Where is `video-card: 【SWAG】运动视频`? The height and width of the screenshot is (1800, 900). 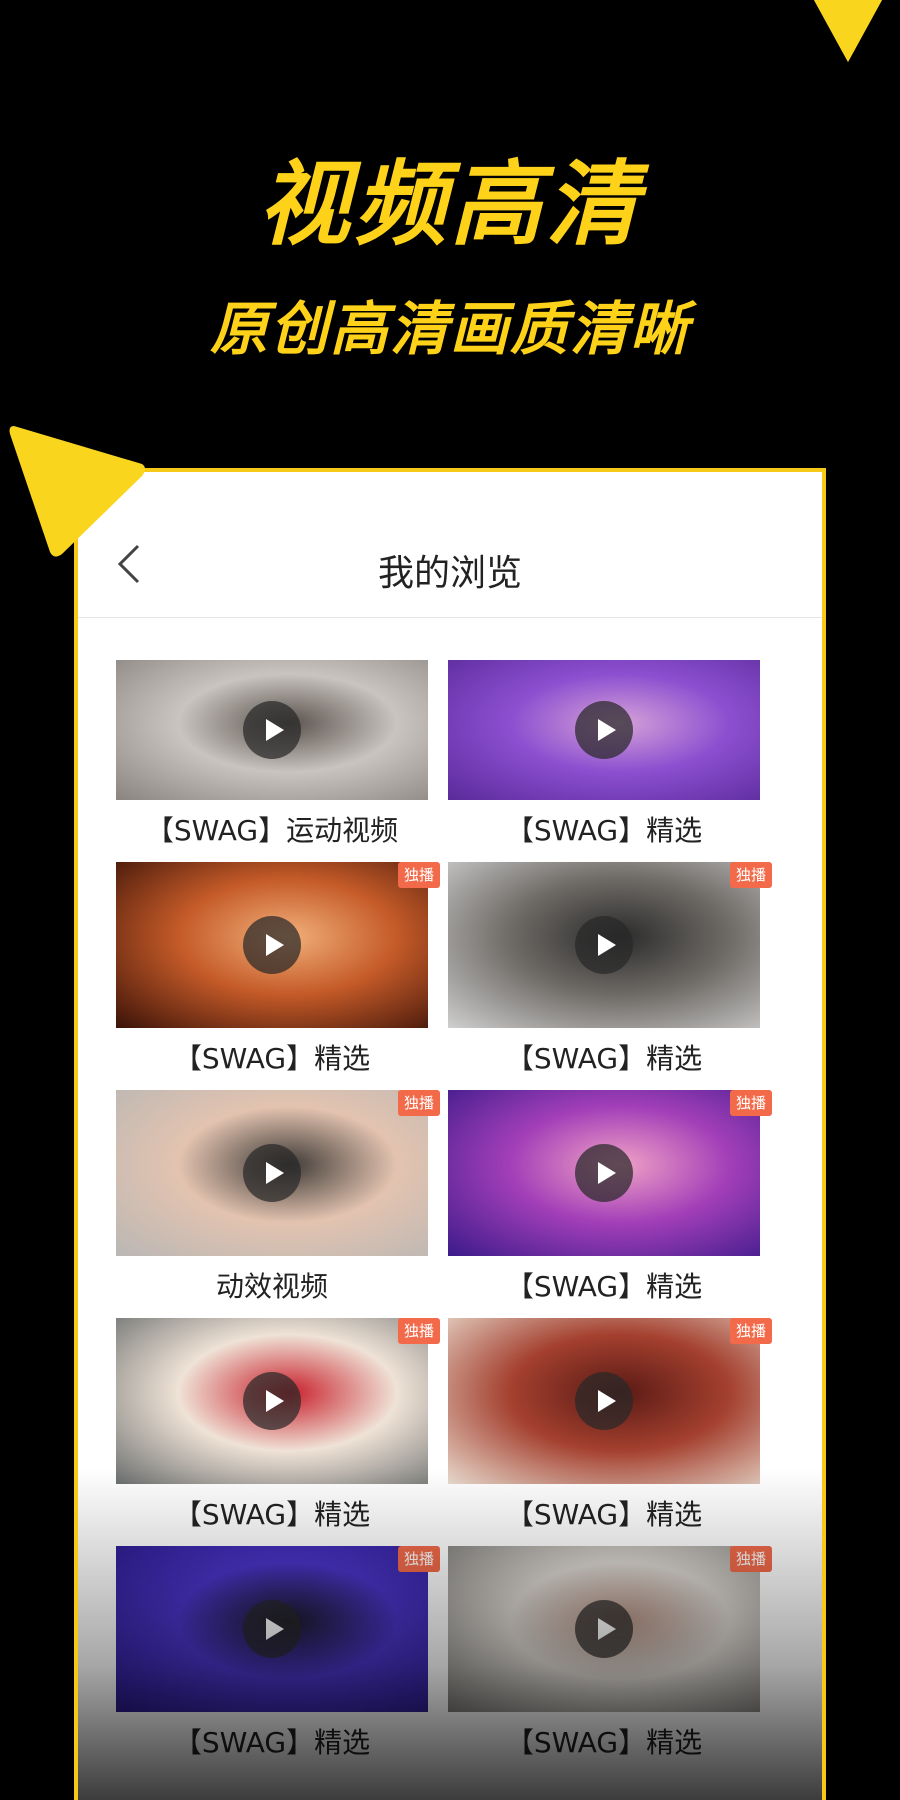 video-card: 【SWAG】运动视频 is located at coordinates (272, 761).